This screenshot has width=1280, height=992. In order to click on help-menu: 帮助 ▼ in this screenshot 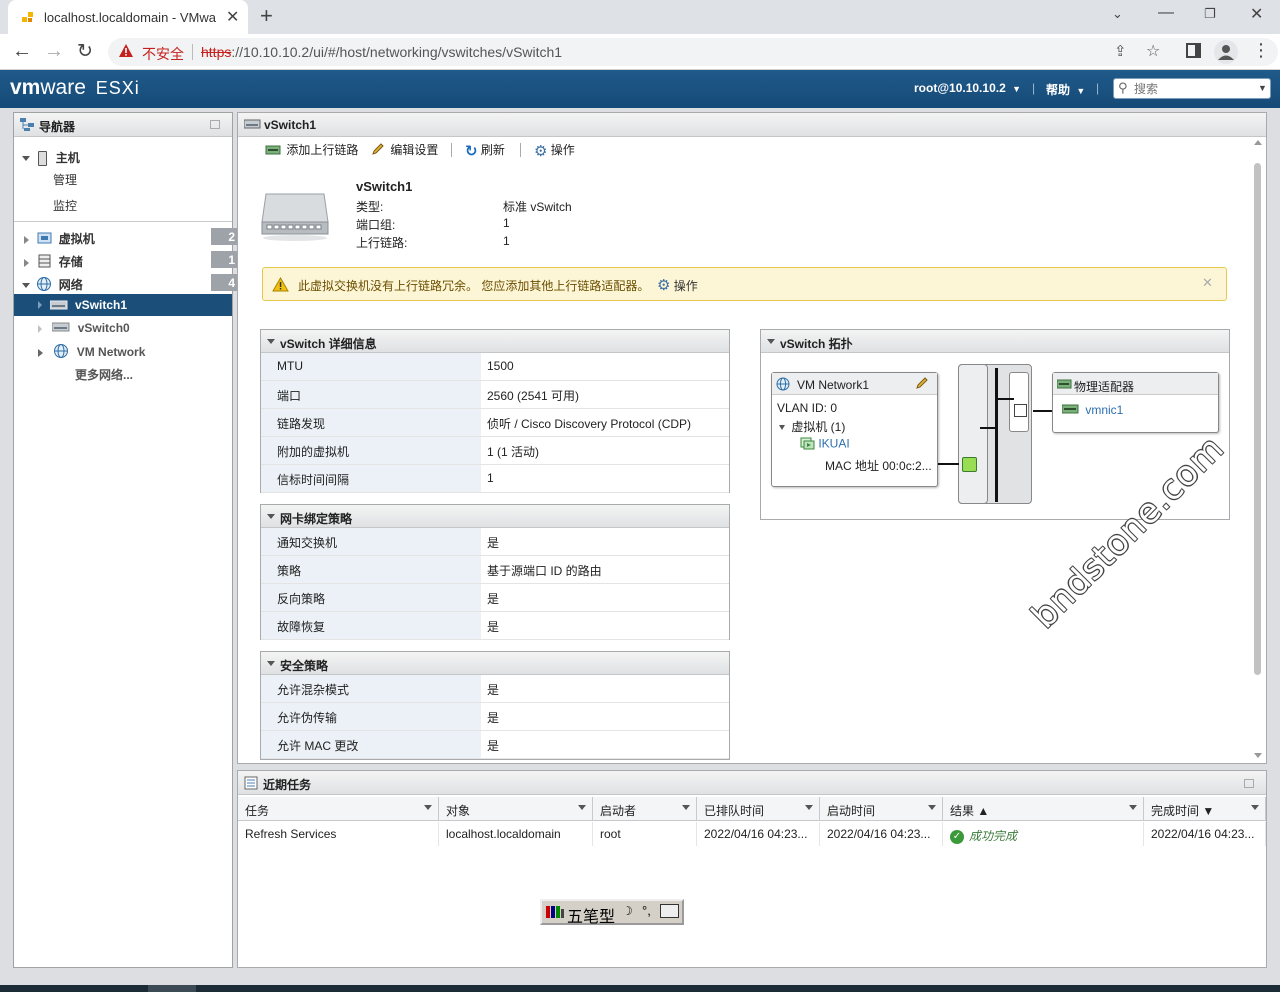, I will do `click(1065, 89)`.